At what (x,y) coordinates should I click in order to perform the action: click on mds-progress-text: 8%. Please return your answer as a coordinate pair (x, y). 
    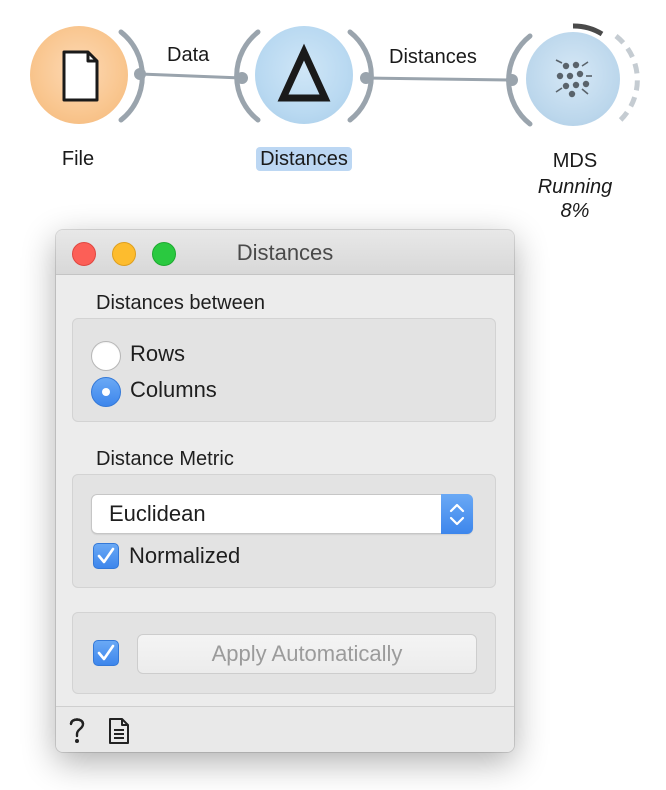
    Looking at the image, I should click on (575, 211).